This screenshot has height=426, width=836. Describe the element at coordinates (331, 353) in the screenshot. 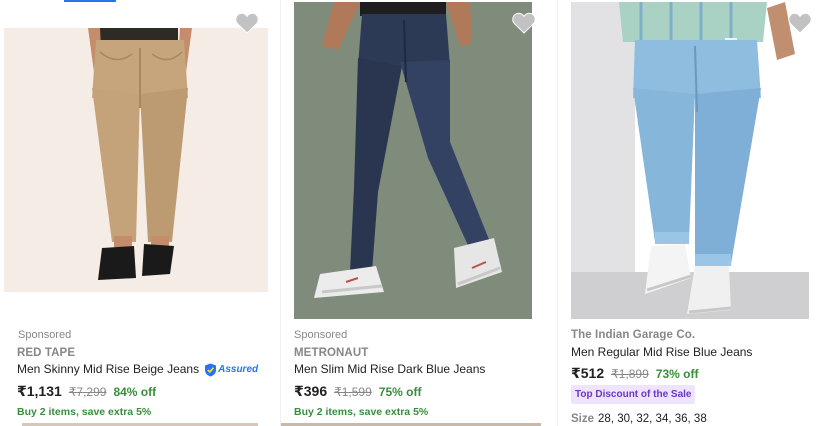

I see `brand-name: METRONAUT` at that location.